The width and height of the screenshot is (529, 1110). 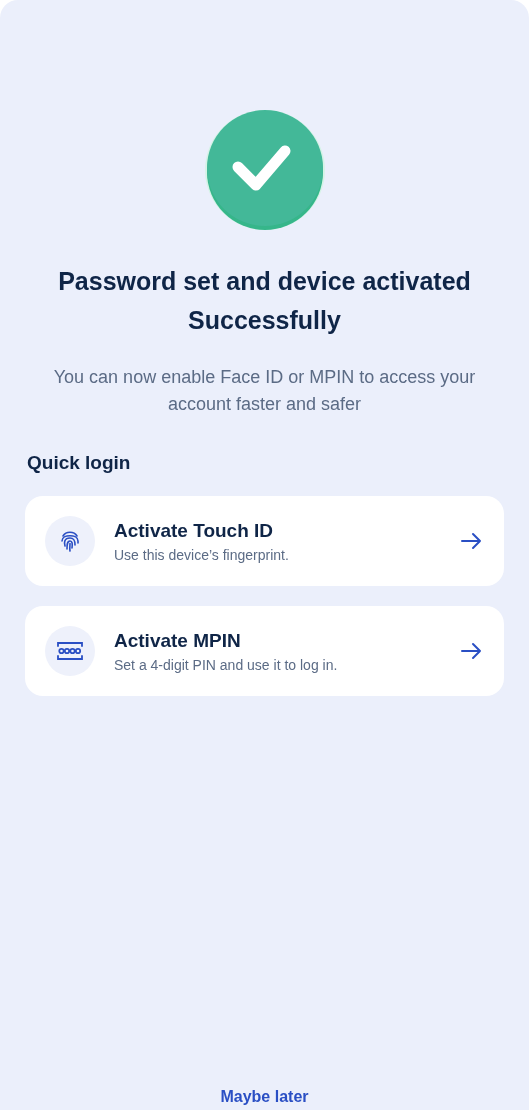 What do you see at coordinates (264, 391) in the screenshot?
I see `success-message: You can now enable Face ID or MPIN to access your account faster and safer` at bounding box center [264, 391].